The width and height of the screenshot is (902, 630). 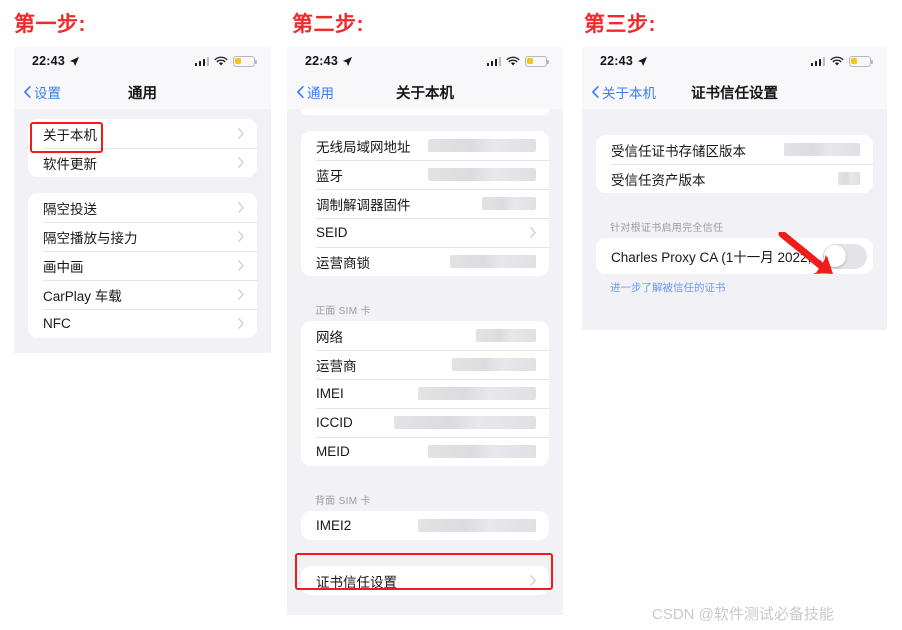 I want to click on about-row-label: IMEI2, so click(x=334, y=525).